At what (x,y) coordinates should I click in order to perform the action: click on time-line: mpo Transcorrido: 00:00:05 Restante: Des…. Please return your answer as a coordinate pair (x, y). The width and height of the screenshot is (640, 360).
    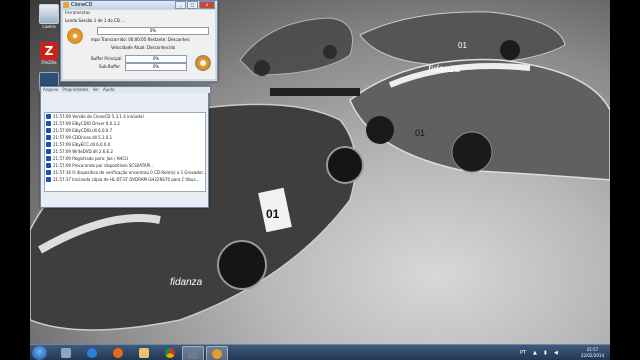
    Looking at the image, I should click on (140, 39).